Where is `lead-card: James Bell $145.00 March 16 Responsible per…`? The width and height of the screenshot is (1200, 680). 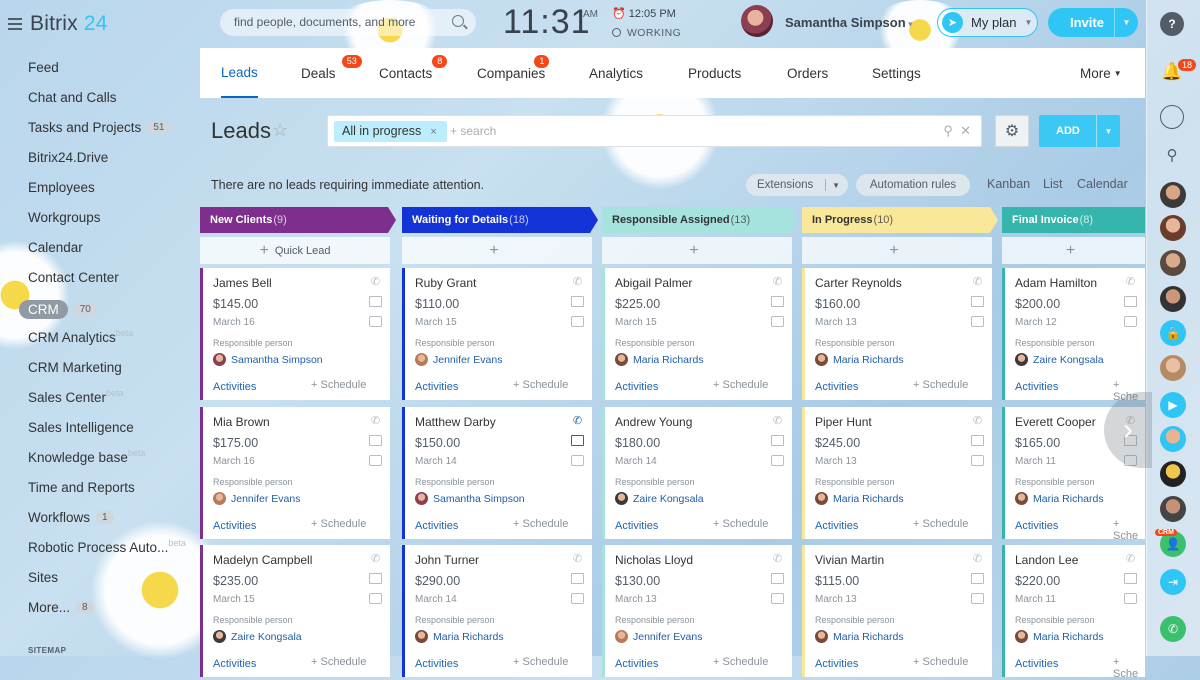
lead-card: James Bell $145.00 March 16 Responsible per… is located at coordinates (295, 334).